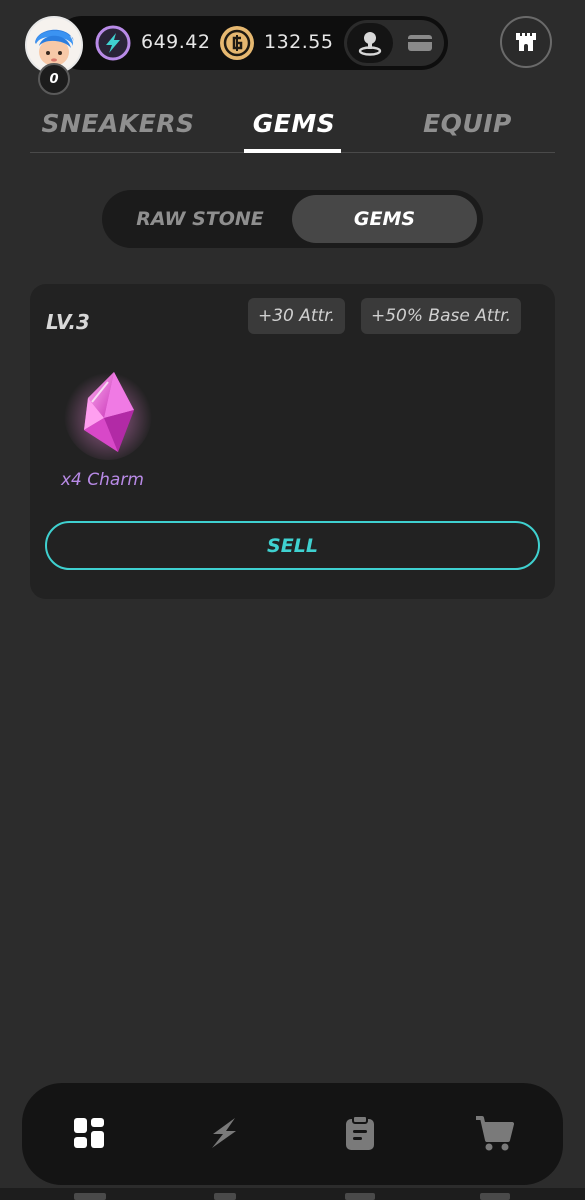 Image resolution: width=585 pixels, height=1200 pixels. I want to click on energy-bolt-icon, so click(113, 43).